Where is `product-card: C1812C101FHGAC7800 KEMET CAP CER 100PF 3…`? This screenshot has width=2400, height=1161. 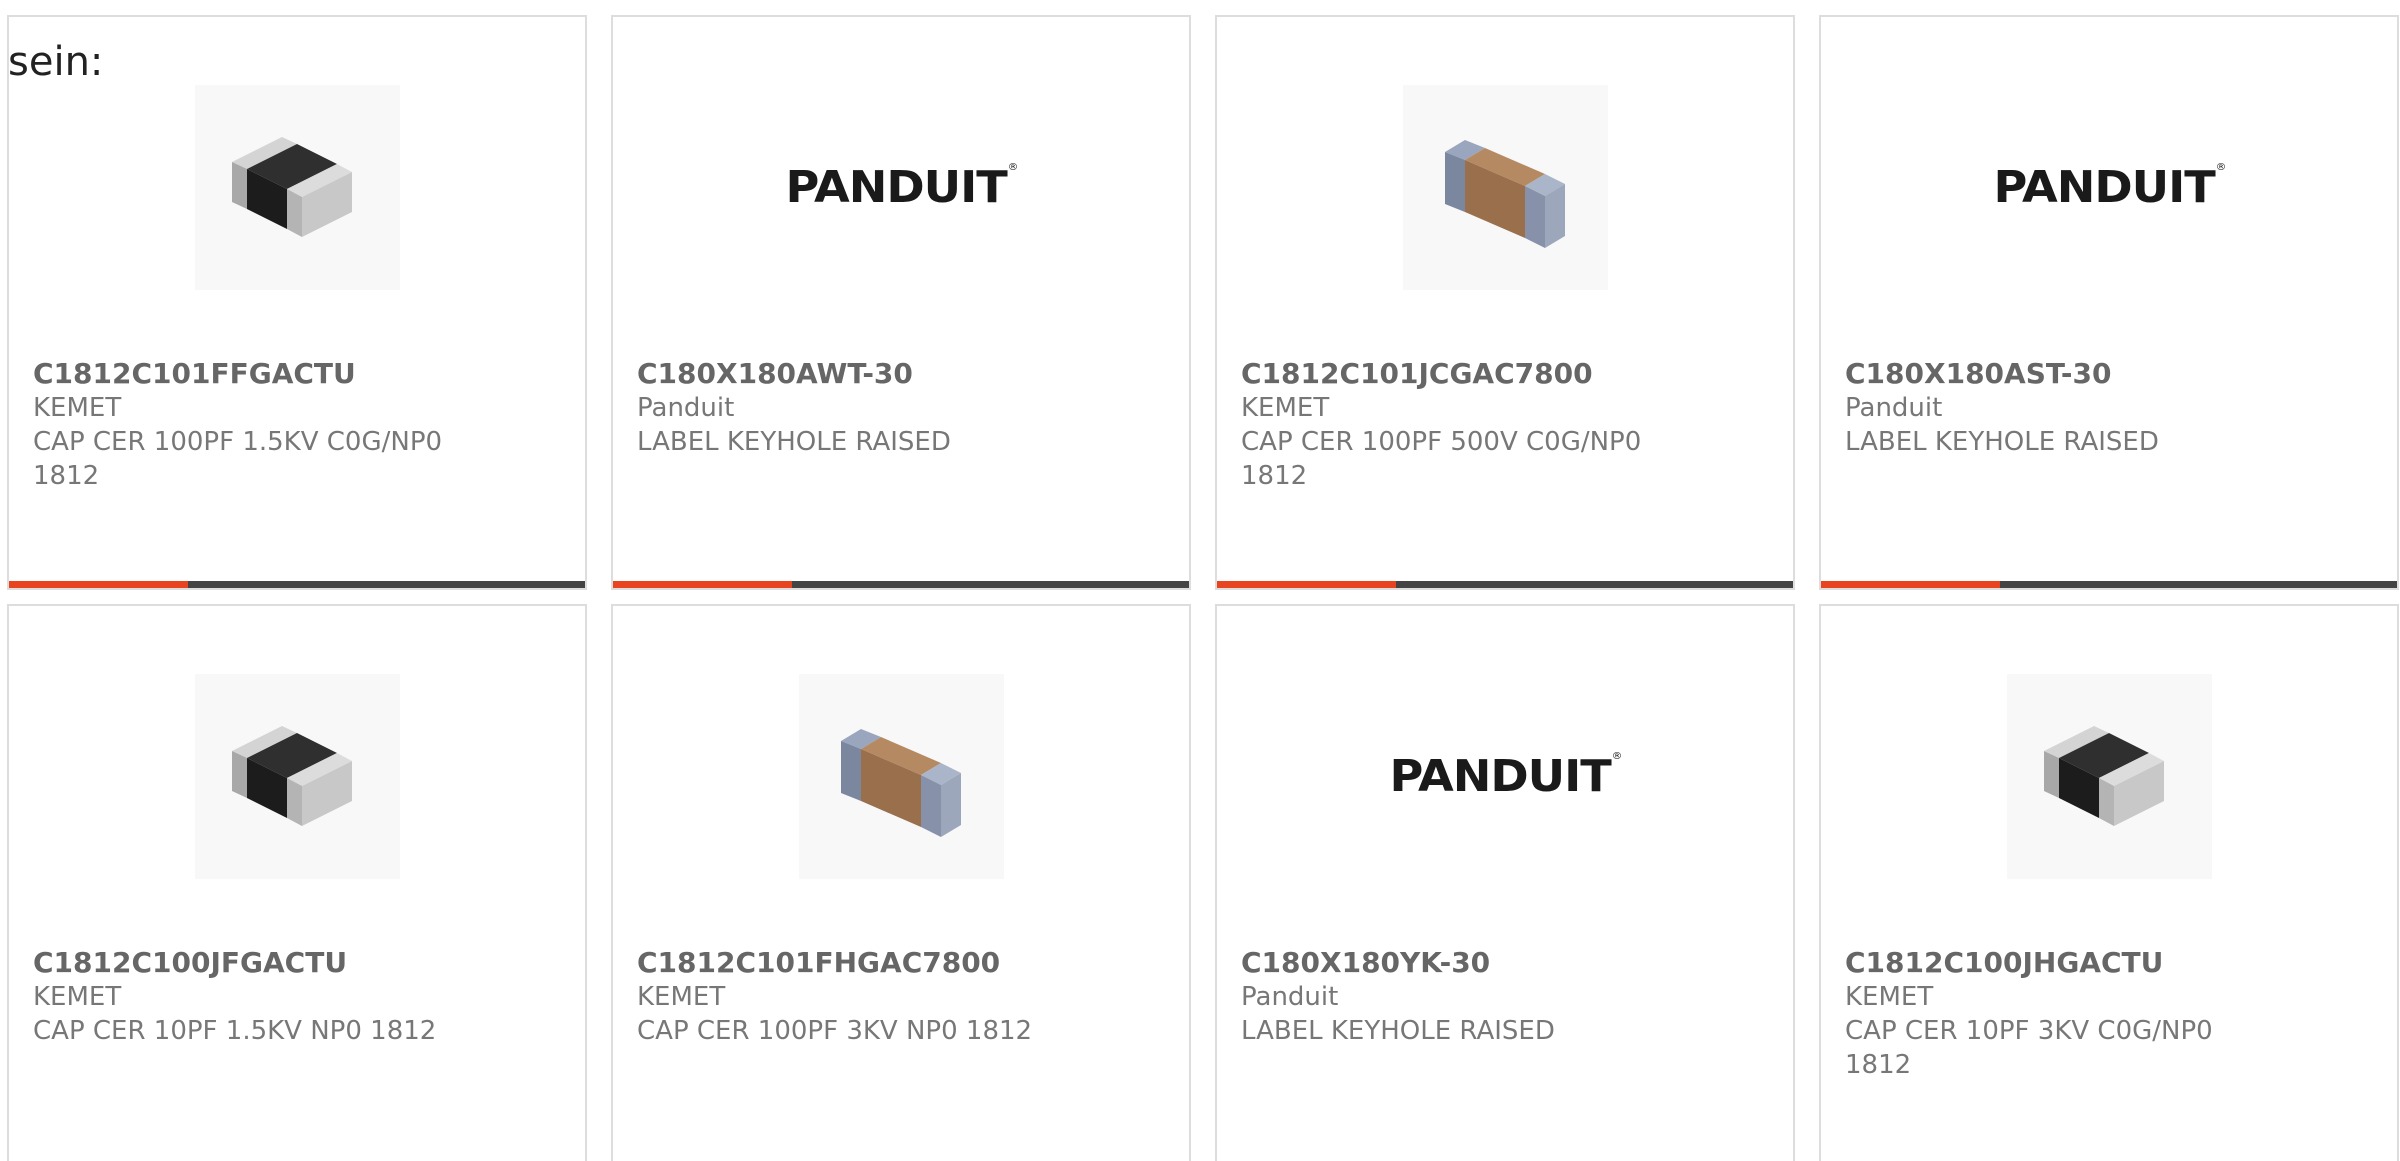
product-card: C1812C101FHGAC7800 KEMET CAP CER 100PF 3… is located at coordinates (901, 882).